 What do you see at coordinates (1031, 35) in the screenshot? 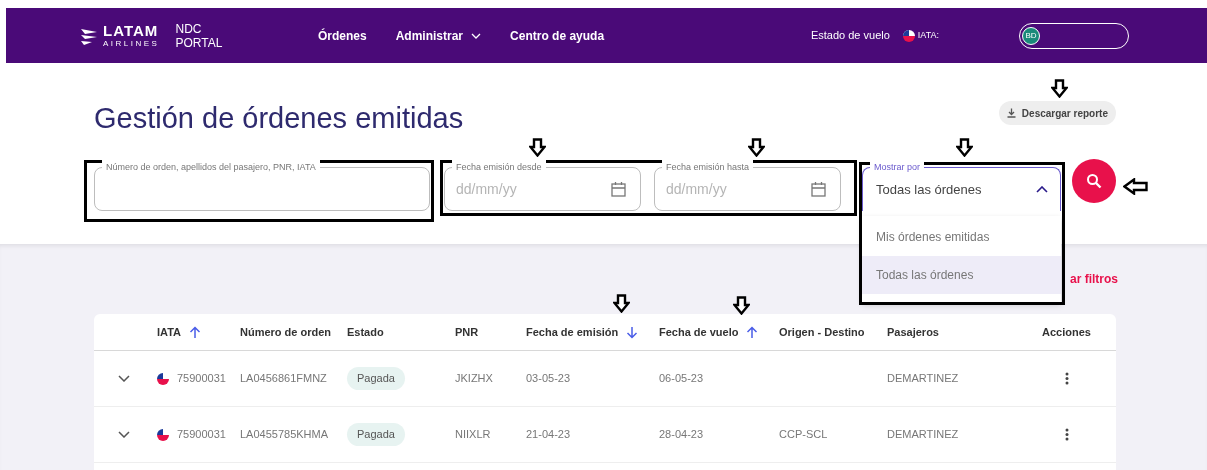
I see `user-avatar: BD` at bounding box center [1031, 35].